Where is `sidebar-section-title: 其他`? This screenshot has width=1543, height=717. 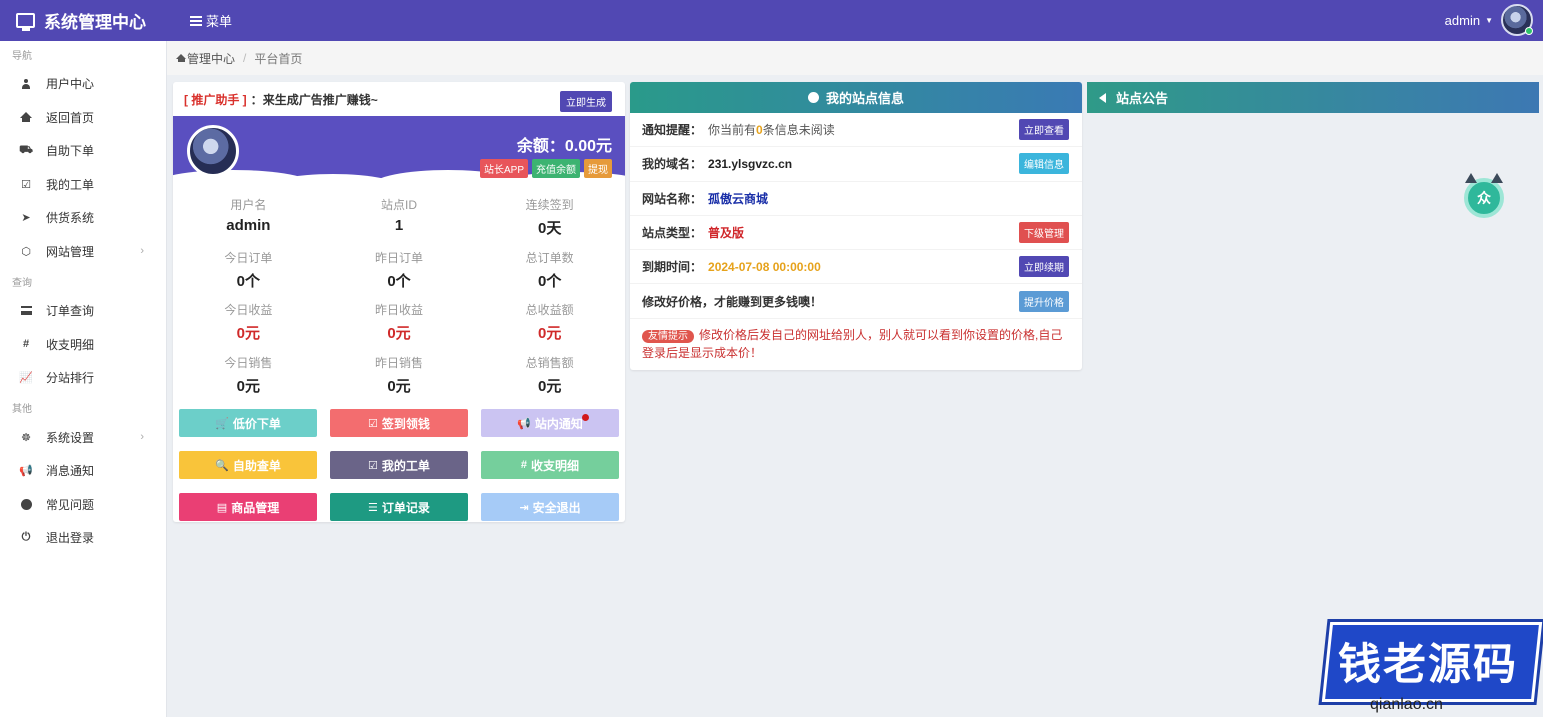
sidebar-section-title: 其他 is located at coordinates (22, 409).